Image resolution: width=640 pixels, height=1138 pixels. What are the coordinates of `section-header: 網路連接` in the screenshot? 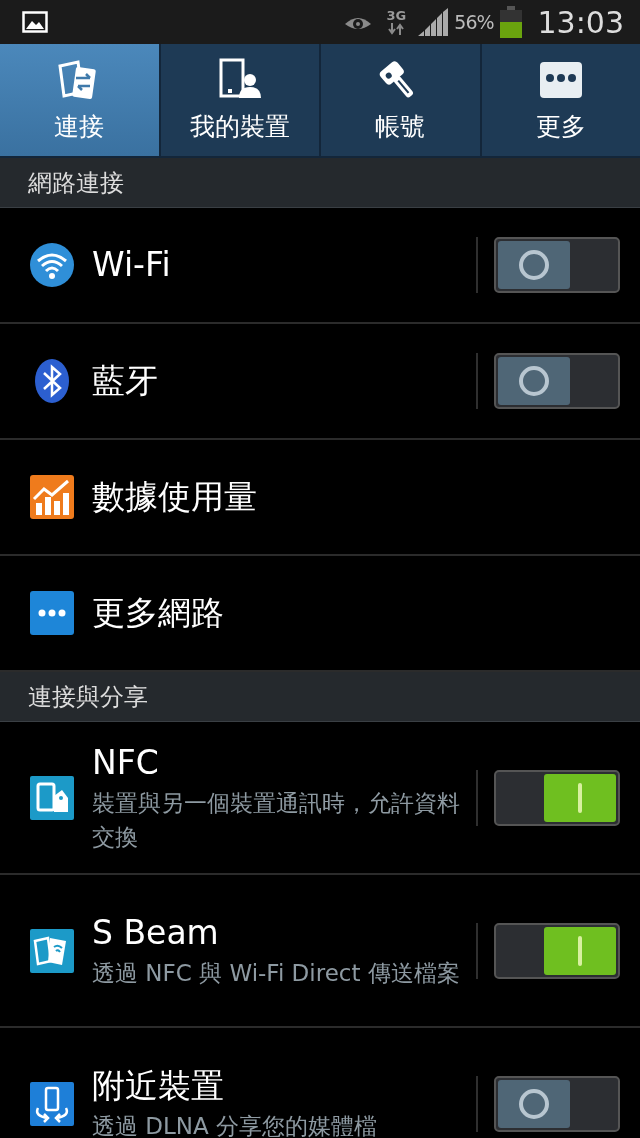 It's located at (320, 183).